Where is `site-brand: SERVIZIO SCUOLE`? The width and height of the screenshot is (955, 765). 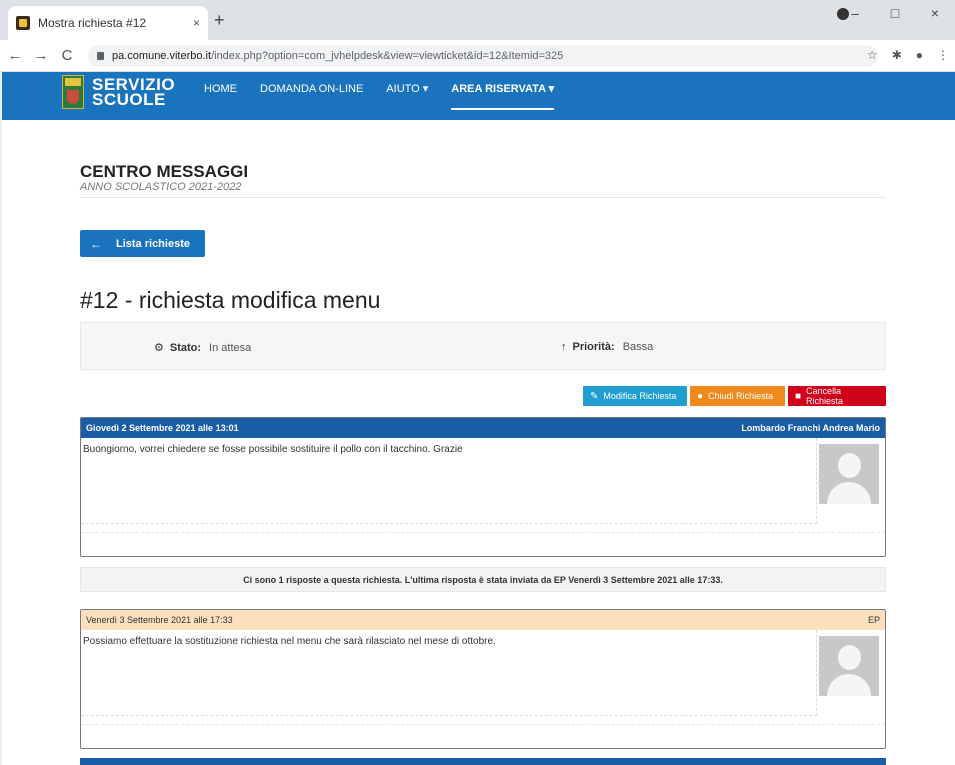
site-brand: SERVIZIO SCUOLE is located at coordinates (133, 92).